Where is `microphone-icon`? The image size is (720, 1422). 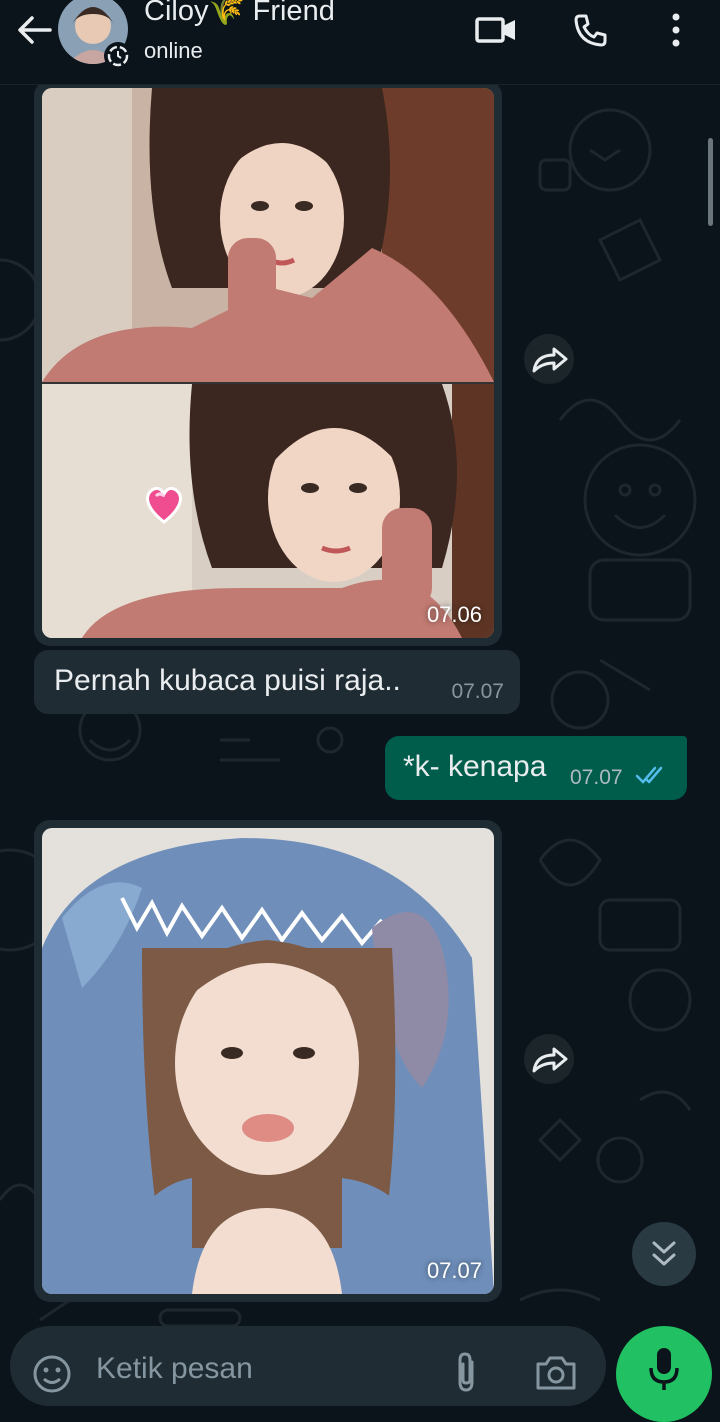
microphone-icon is located at coordinates (664, 1369).